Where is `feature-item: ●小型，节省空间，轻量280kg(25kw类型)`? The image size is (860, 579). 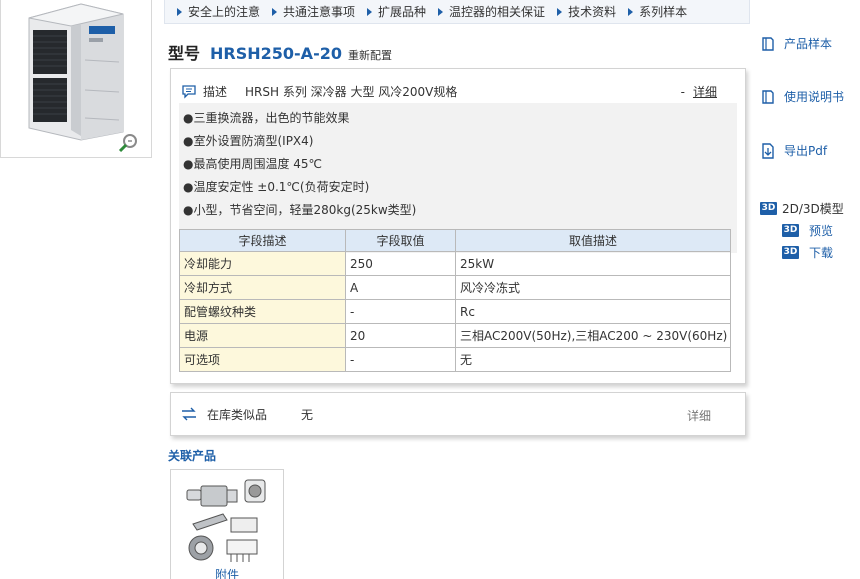 feature-item: ●小型，节省空间，轻量280kg(25kw类型) is located at coordinates (300, 210).